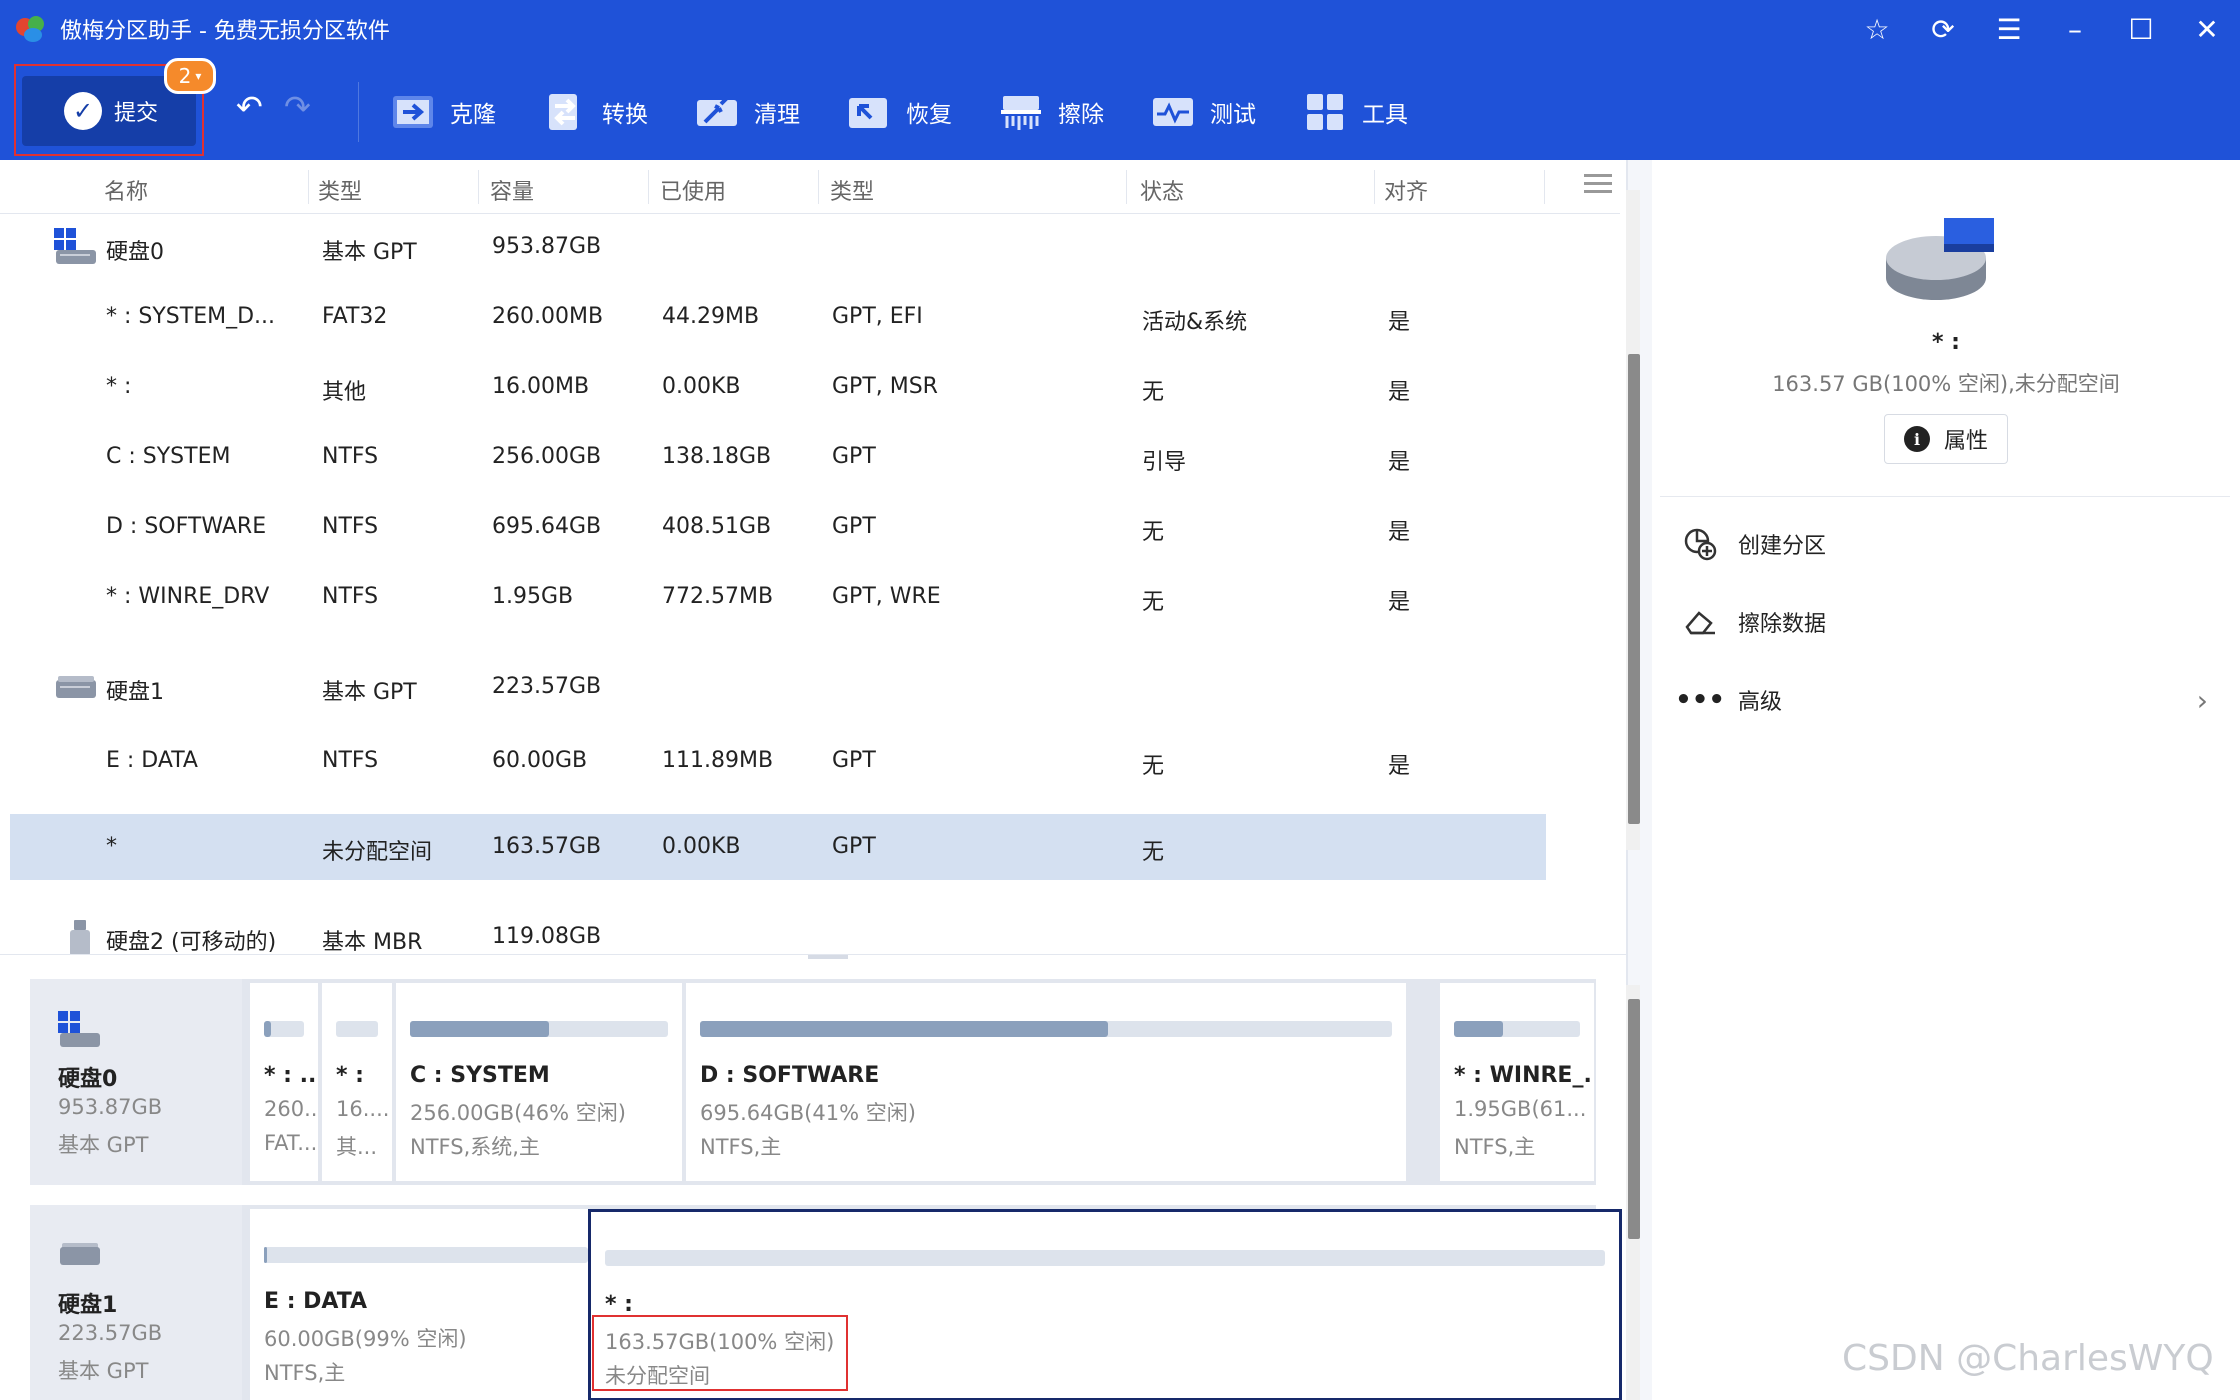 Image resolution: width=2240 pixels, height=1400 pixels. Describe the element at coordinates (1700, 622) in the screenshot. I see `eraser-icon` at that location.